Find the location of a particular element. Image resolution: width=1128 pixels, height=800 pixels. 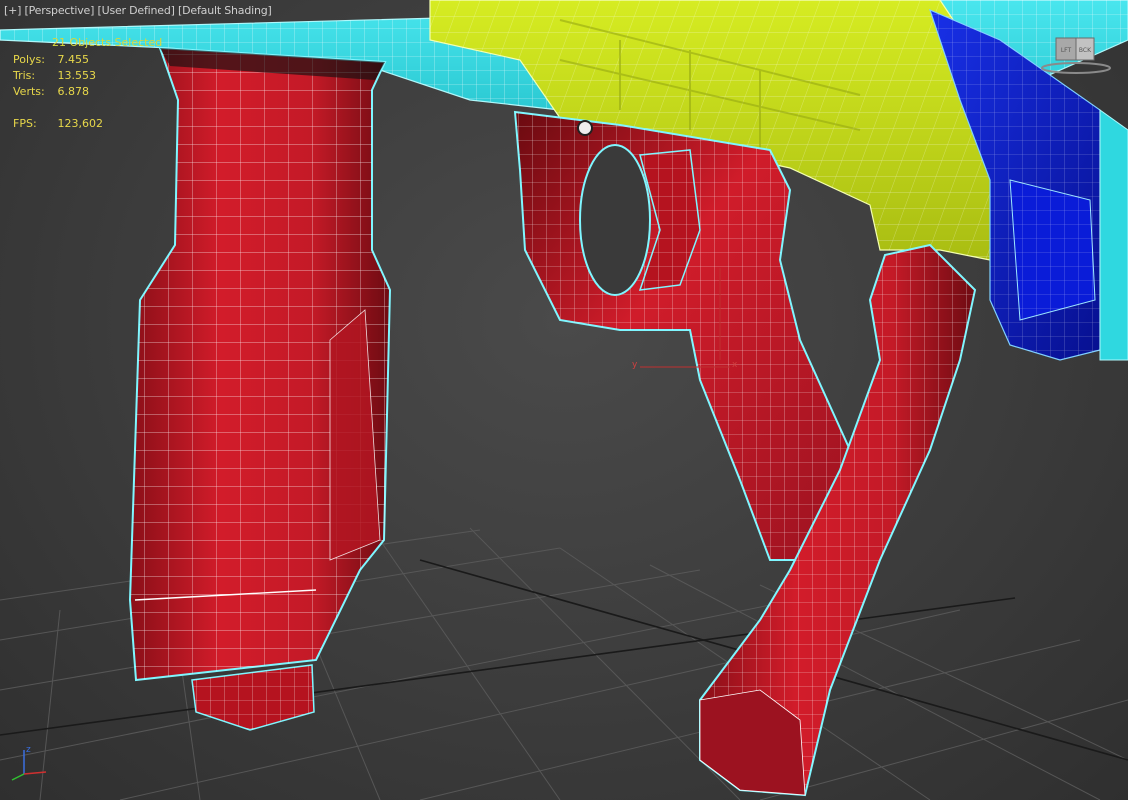

viewport-shading-button: [Default Shading] is located at coordinates (225, 10).